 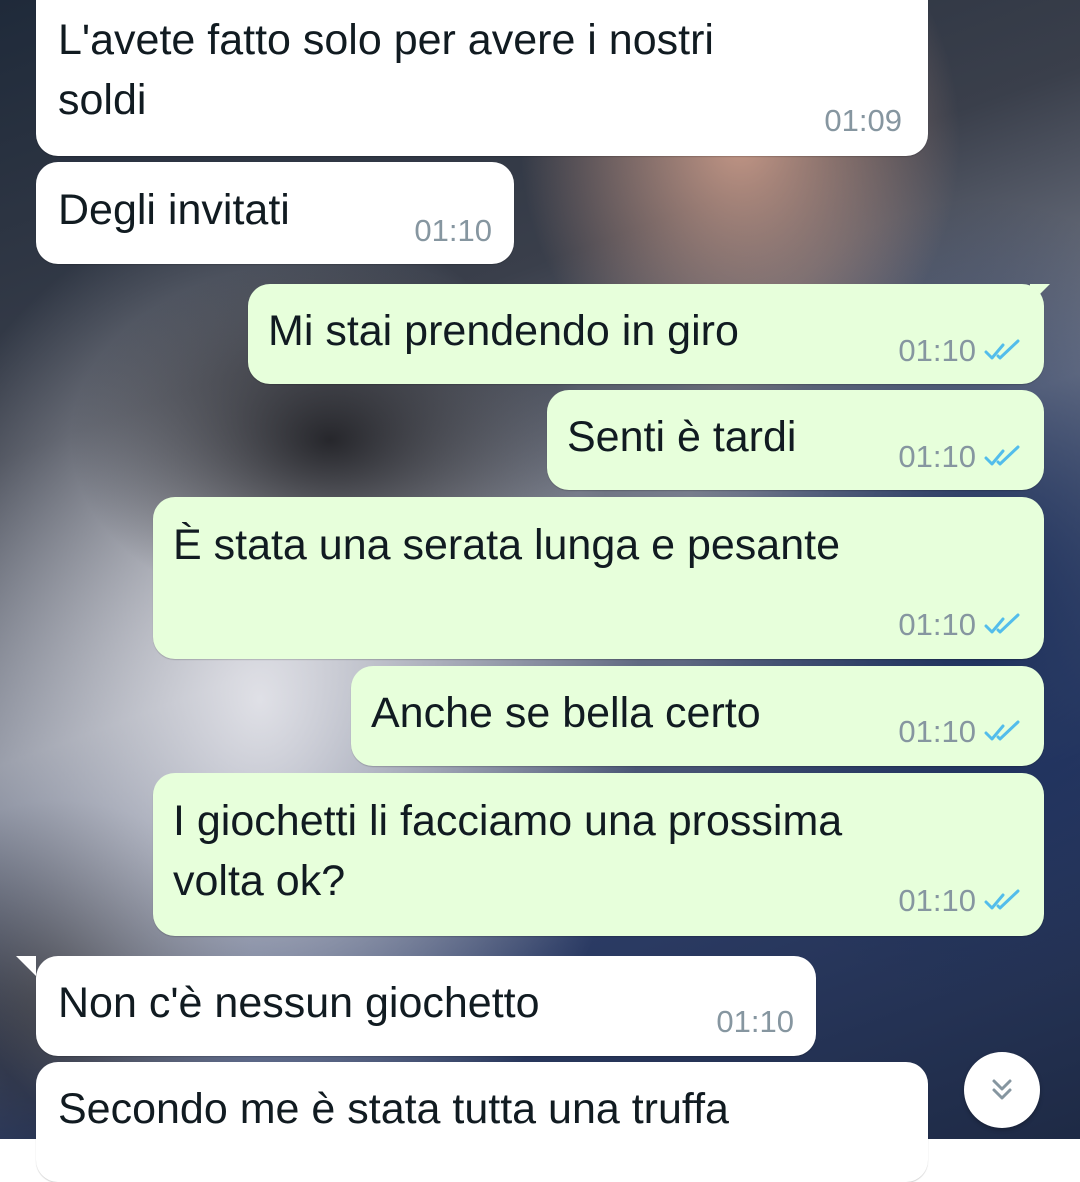 I want to click on message-incoming: Secondo me è stata tutta una truffa, so click(x=482, y=1122).